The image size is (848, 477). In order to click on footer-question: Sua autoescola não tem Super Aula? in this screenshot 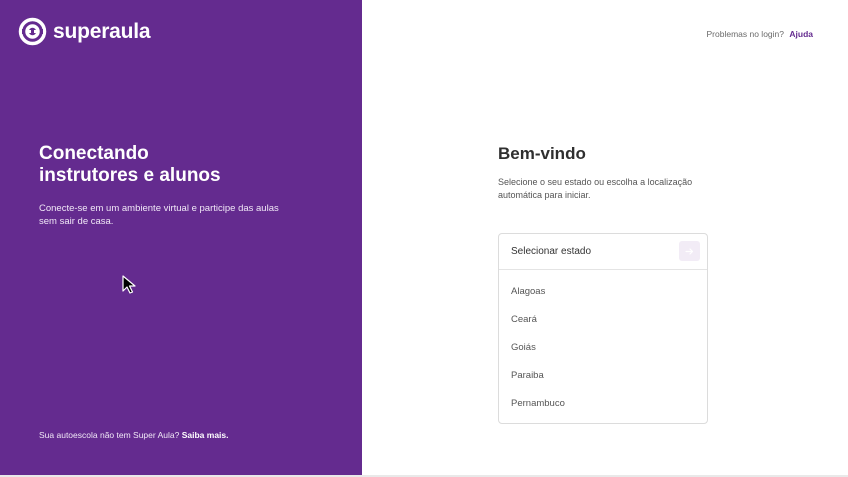, I will do `click(109, 435)`.